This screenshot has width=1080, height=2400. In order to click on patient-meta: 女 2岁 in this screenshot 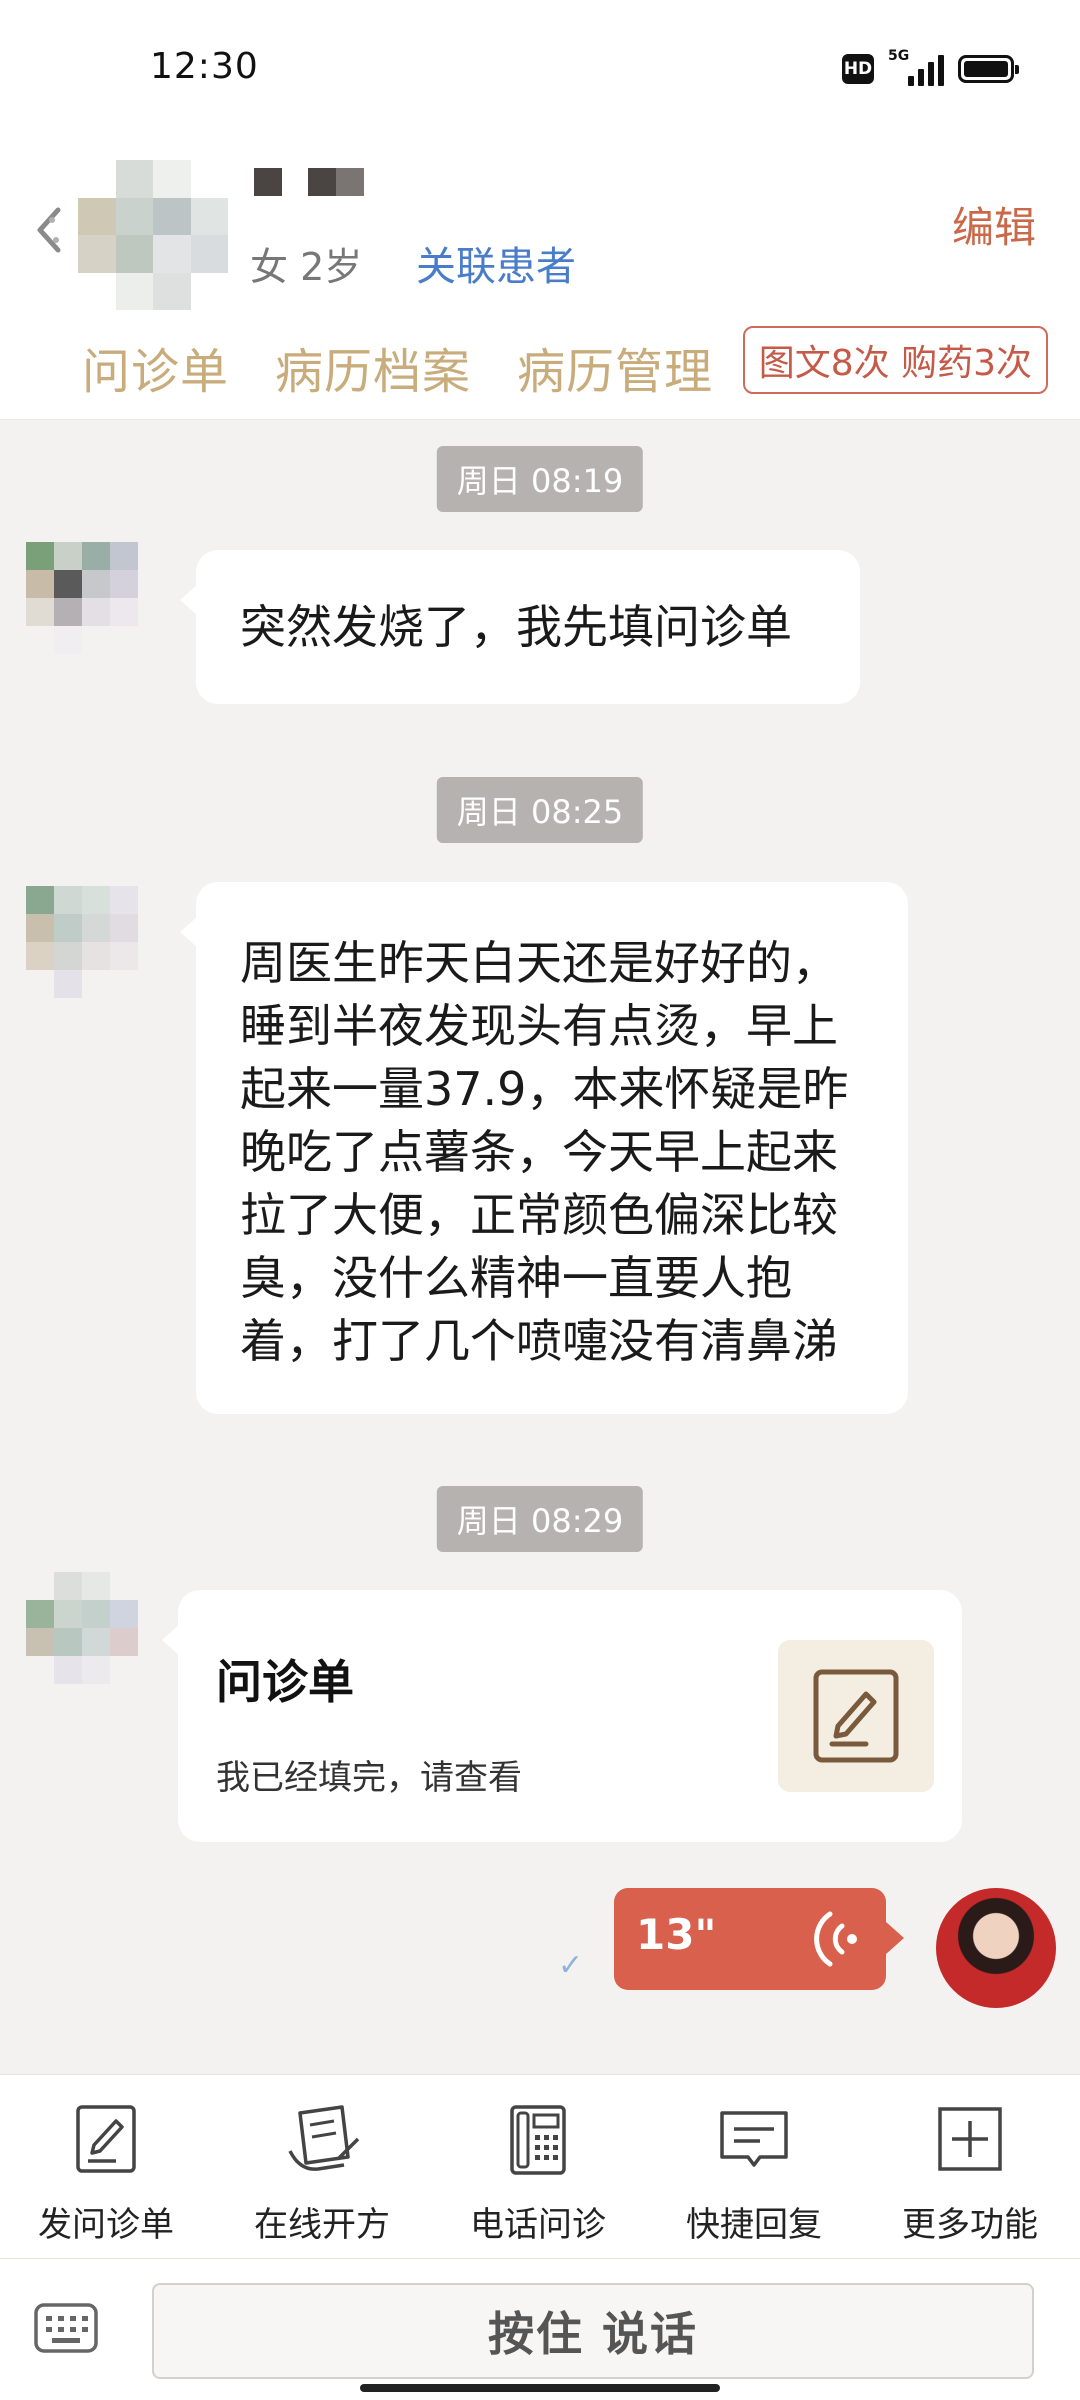, I will do `click(306, 267)`.